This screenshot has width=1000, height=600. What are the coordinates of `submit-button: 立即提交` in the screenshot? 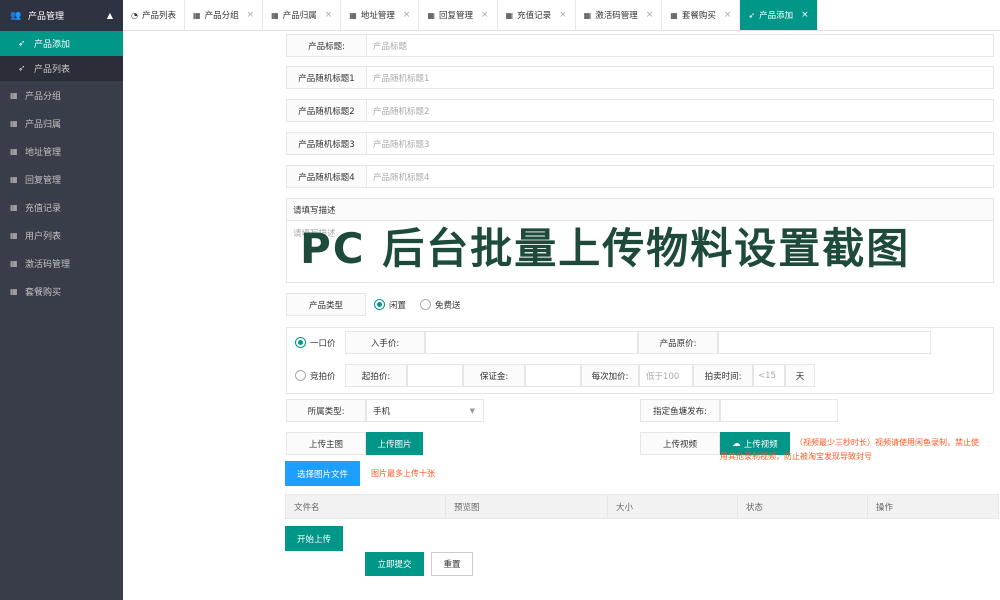 It's located at (394, 564).